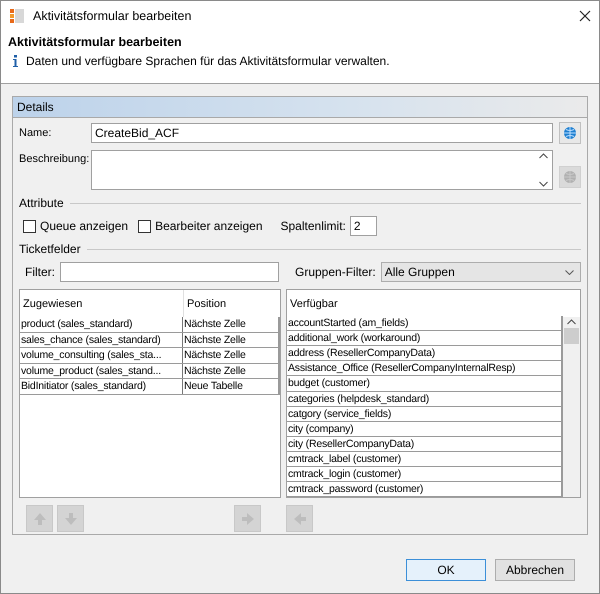  I want to click on name-field: CreateBid_ACF, so click(322, 133).